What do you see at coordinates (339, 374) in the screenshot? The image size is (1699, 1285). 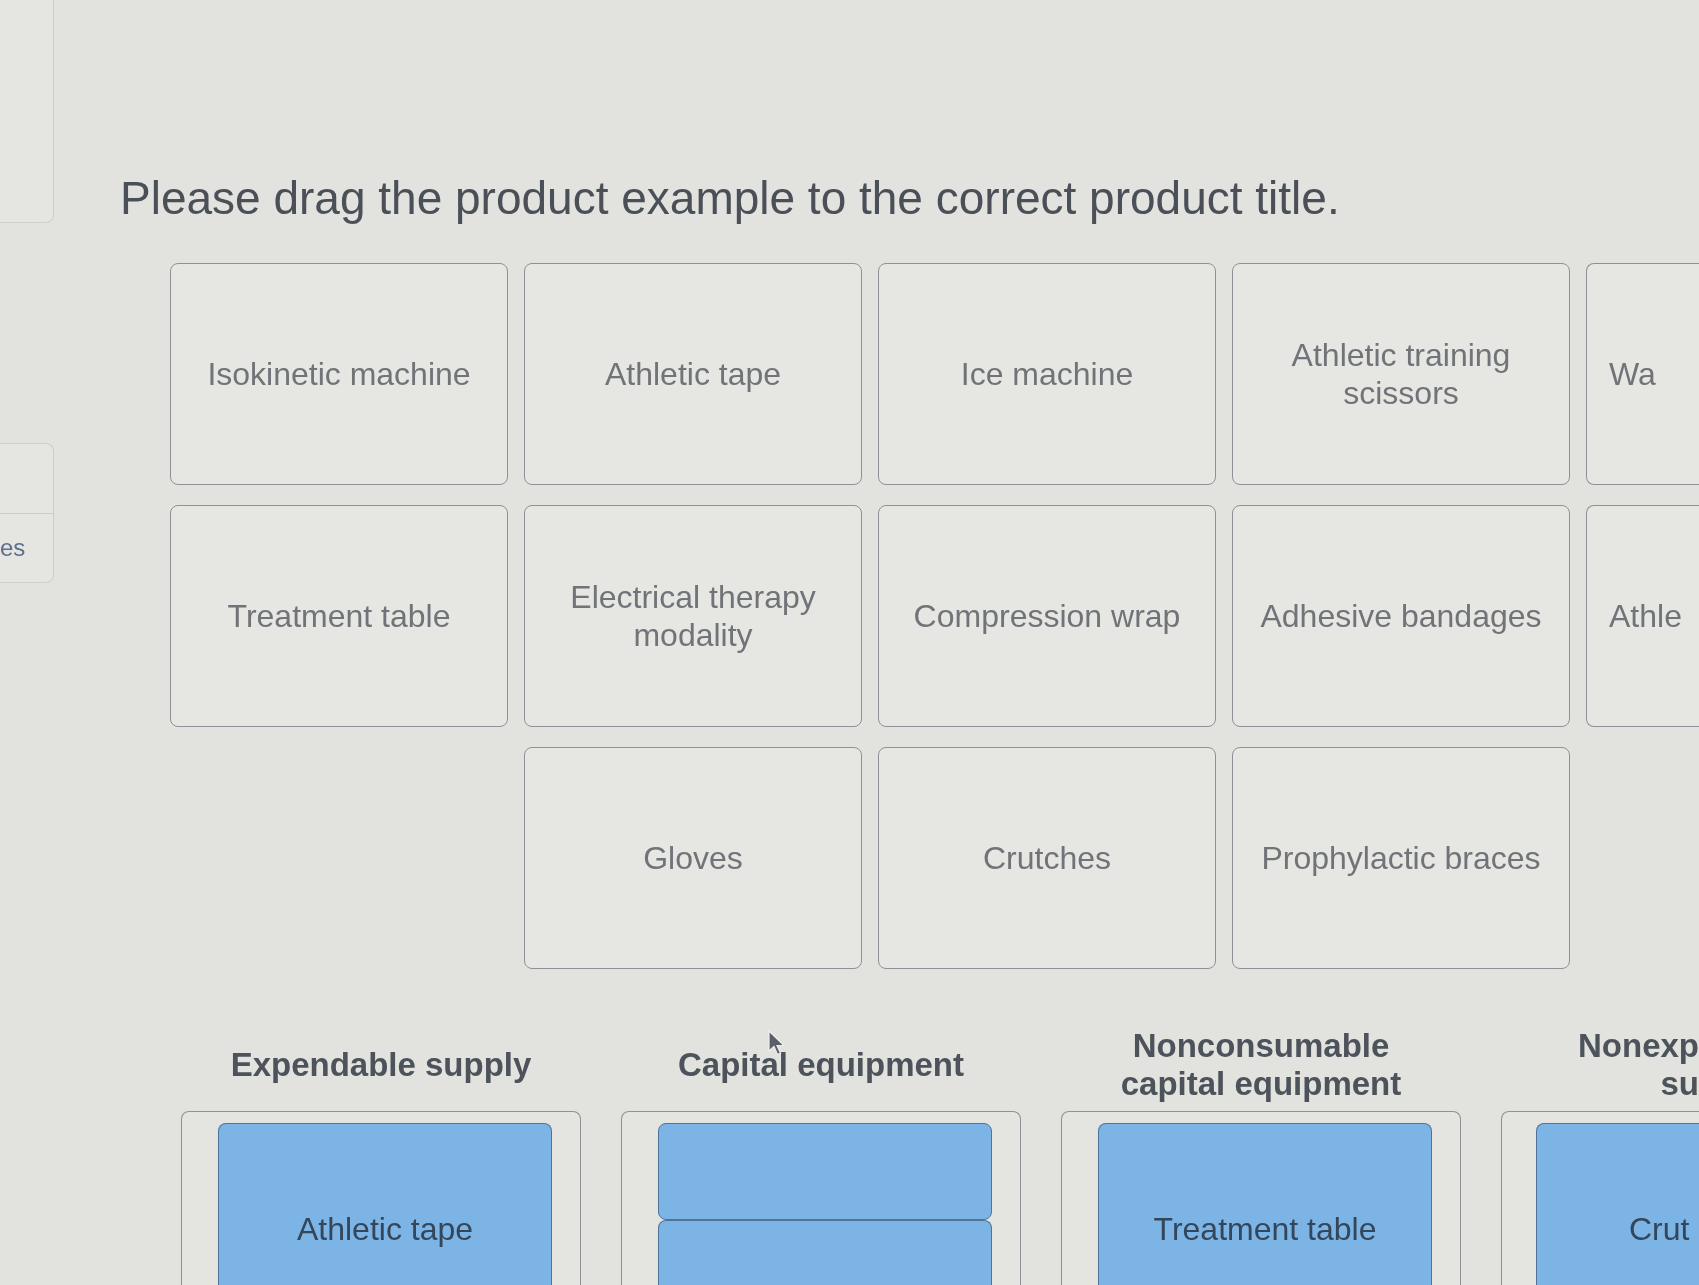 I see `product-card: Isokinetic machine` at bounding box center [339, 374].